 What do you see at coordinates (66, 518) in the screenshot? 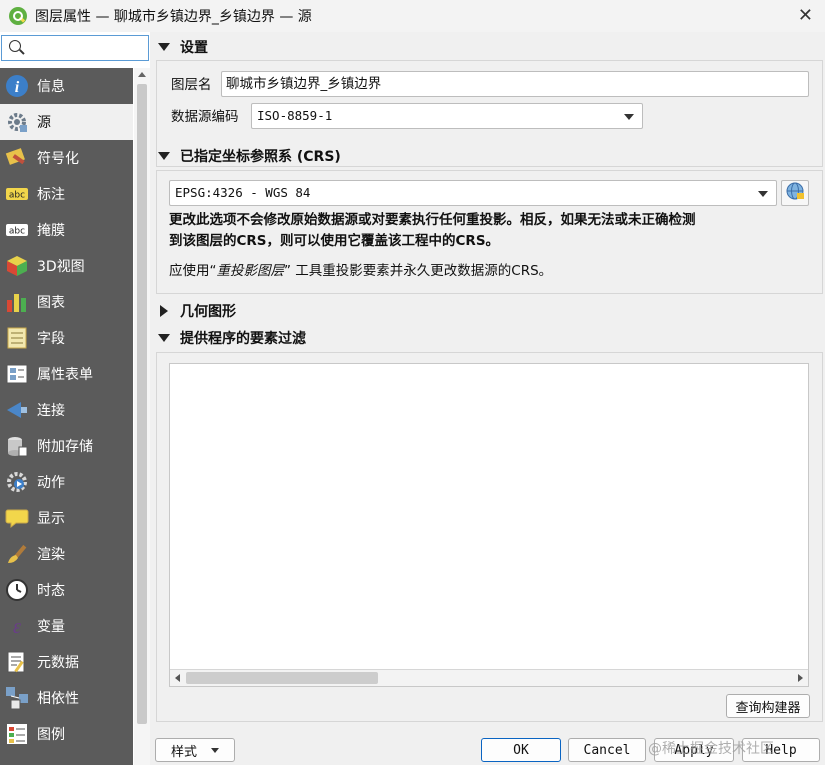
I see `sidebar-item-display: 显示` at bounding box center [66, 518].